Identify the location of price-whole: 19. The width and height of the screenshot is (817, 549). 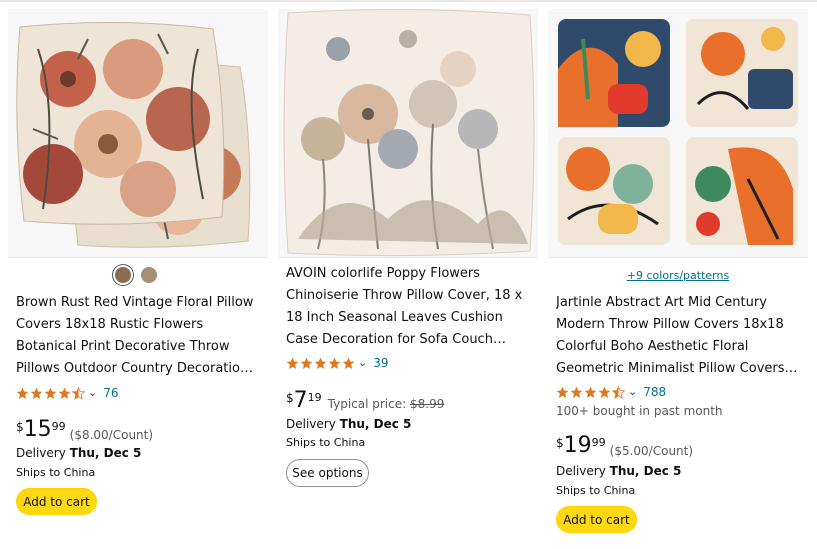
(577, 445).